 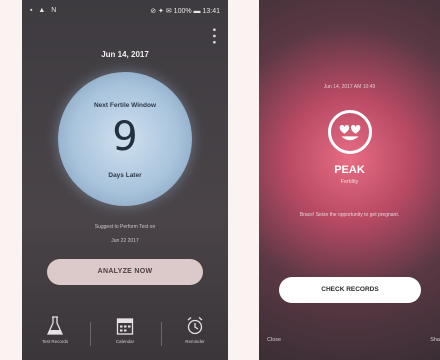 What do you see at coordinates (125, 326) in the screenshot?
I see `calendar-icon` at bounding box center [125, 326].